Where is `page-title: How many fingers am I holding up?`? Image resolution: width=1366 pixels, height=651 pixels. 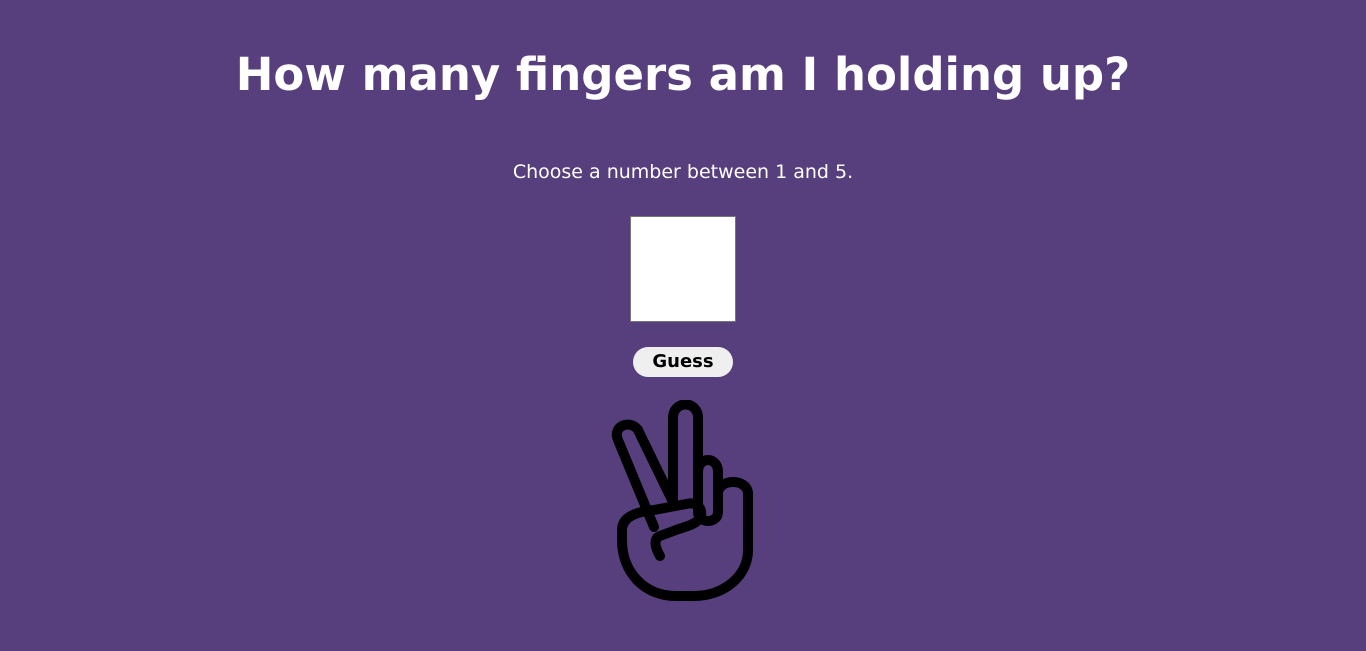
page-title: How many fingers am I holding up? is located at coordinates (683, 74).